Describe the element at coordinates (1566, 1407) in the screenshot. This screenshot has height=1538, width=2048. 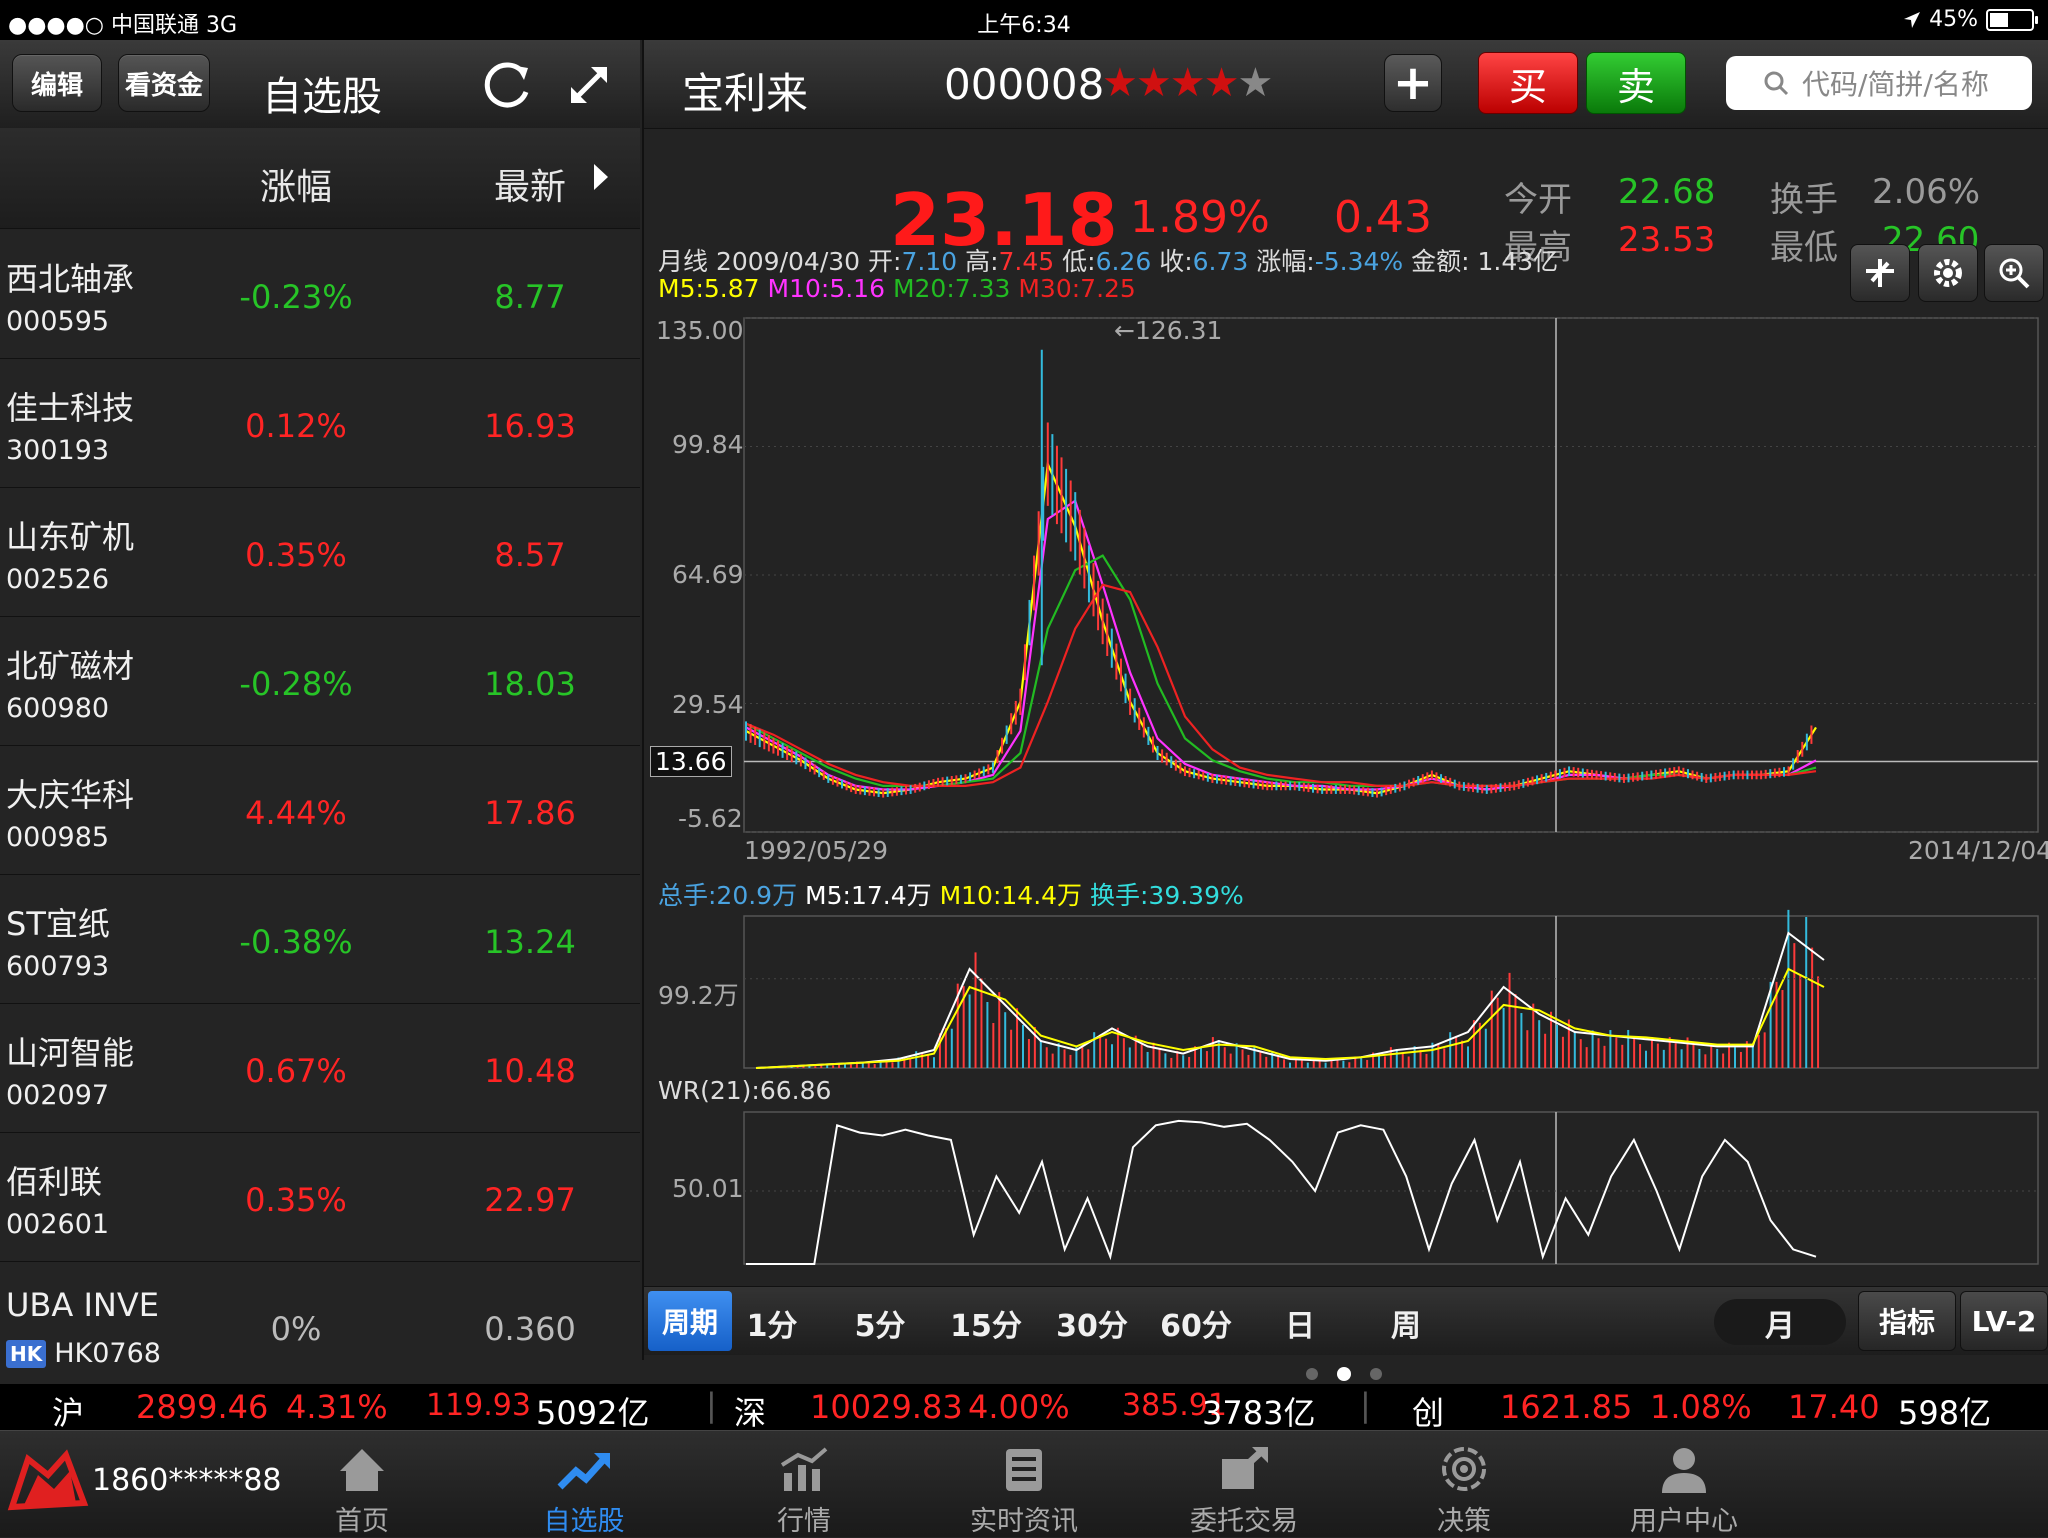
I see `ticker-value: 1621.85` at that location.